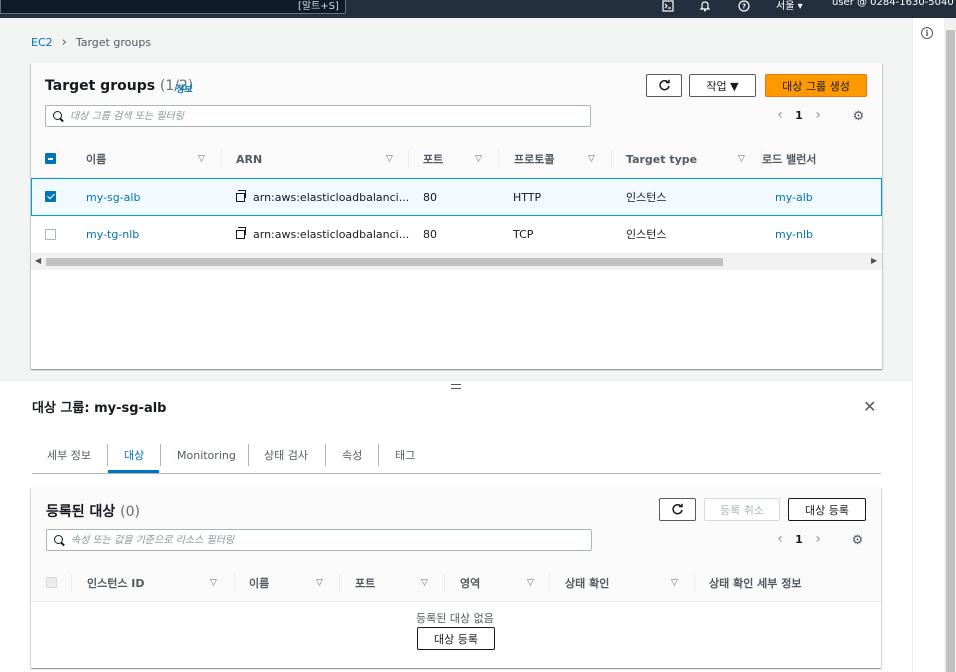 This screenshot has height=672, width=956. Describe the element at coordinates (755, 583) in the screenshot. I see `column-header-health-details: 상태 확인 세부 정보` at that location.